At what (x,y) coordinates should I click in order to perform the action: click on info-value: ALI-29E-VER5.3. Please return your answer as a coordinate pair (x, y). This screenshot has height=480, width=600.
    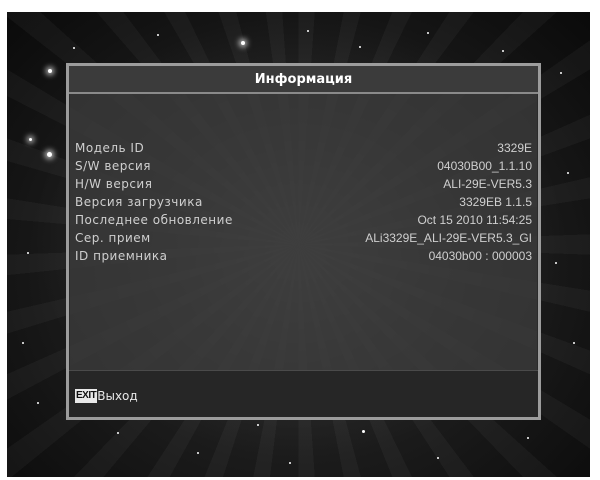
    Looking at the image, I should click on (487, 184).